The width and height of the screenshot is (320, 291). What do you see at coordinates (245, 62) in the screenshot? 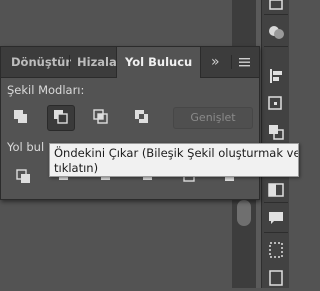
I see `panel-menu-icon` at bounding box center [245, 62].